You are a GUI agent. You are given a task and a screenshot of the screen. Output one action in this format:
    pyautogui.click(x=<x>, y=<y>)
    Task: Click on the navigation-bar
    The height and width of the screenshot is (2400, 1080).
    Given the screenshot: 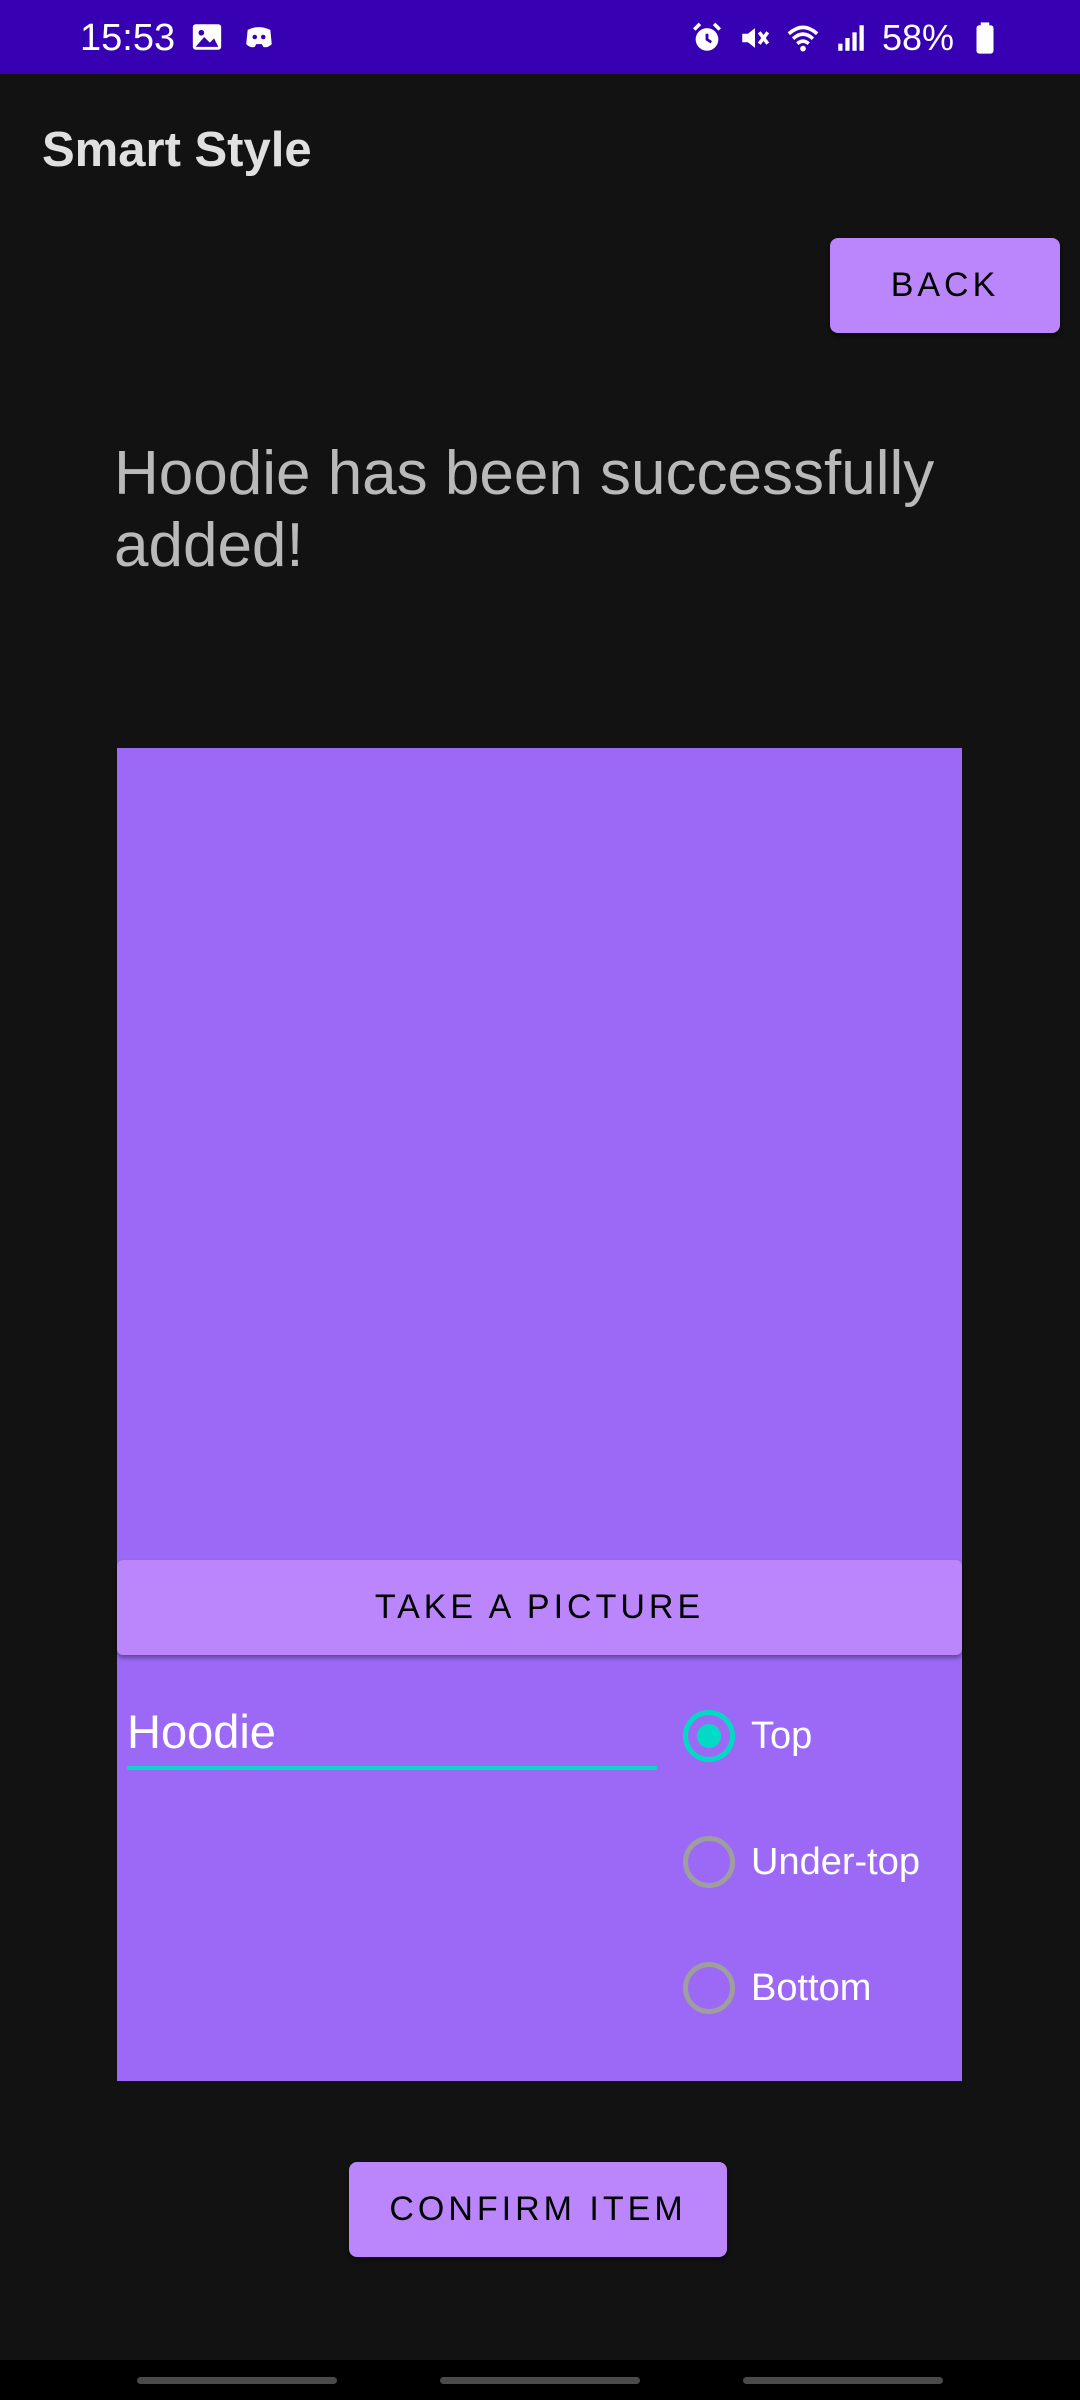 What is the action you would take?
    pyautogui.click(x=540, y=2380)
    